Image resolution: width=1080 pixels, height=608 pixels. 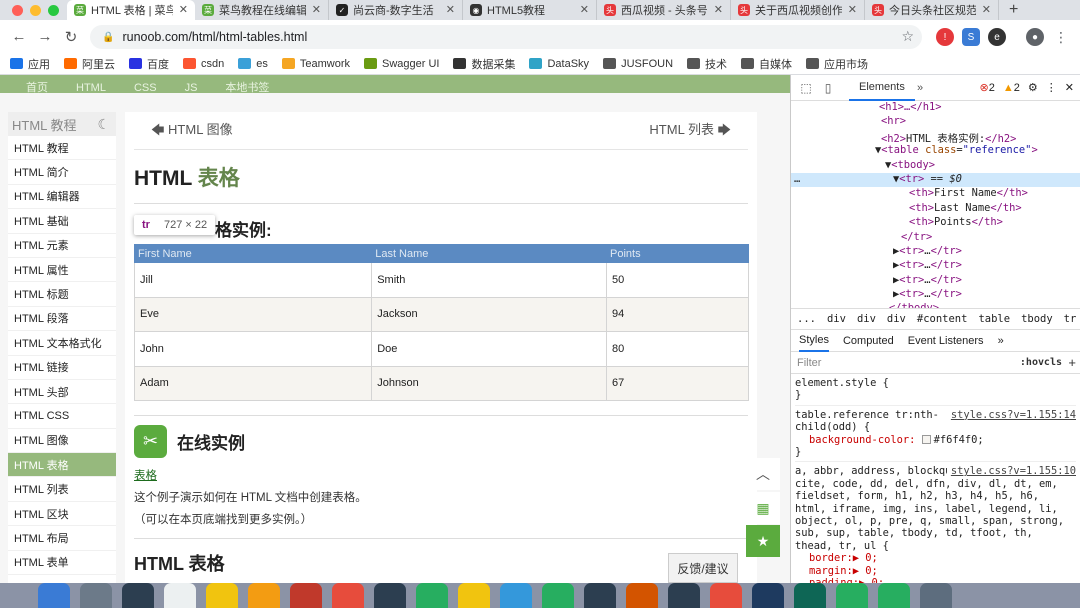 What do you see at coordinates (530, 10) in the screenshot?
I see `browser-tab: ◉ HTML5教程 ✕` at bounding box center [530, 10].